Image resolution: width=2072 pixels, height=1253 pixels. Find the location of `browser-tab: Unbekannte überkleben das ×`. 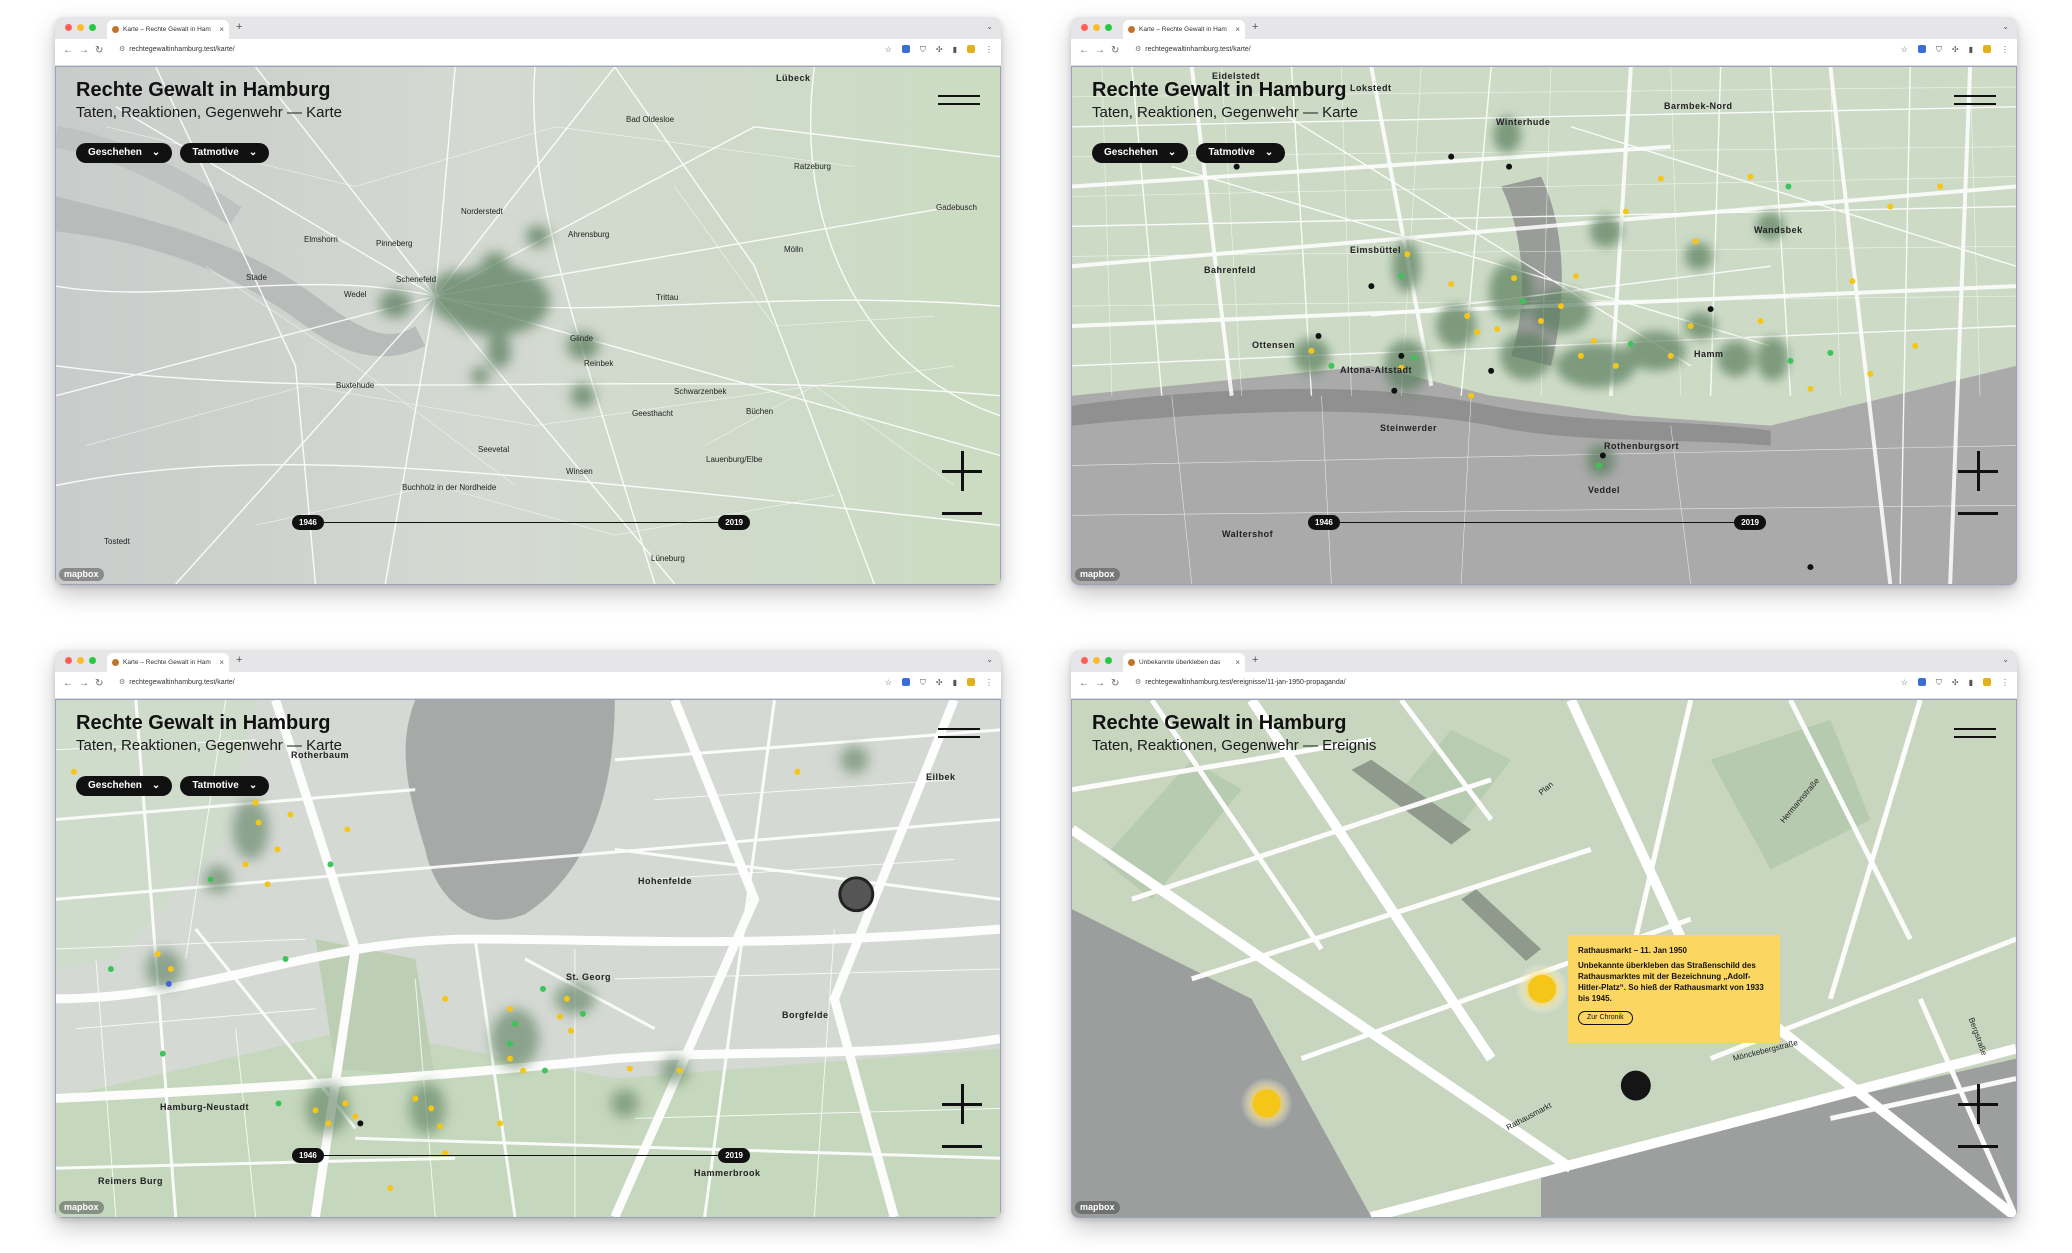

browser-tab: Unbekannte überkleben das × is located at coordinates (1184, 662).